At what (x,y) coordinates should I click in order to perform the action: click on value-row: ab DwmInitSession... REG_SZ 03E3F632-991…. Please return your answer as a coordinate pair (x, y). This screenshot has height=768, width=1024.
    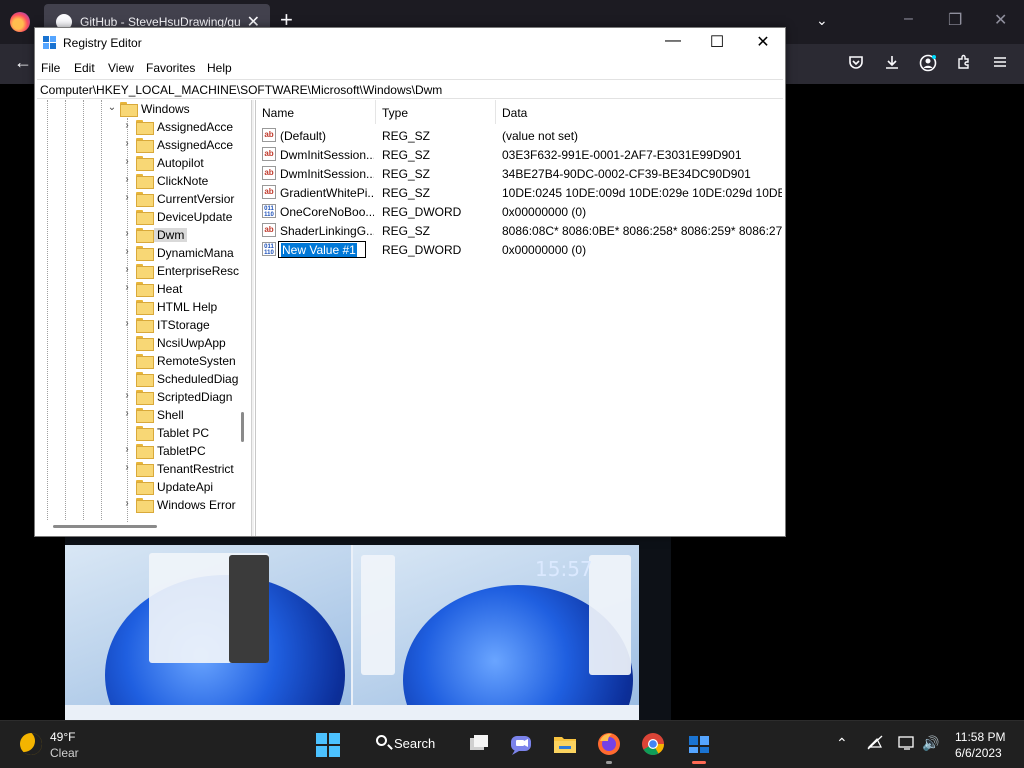
    Looking at the image, I should click on (521, 154).